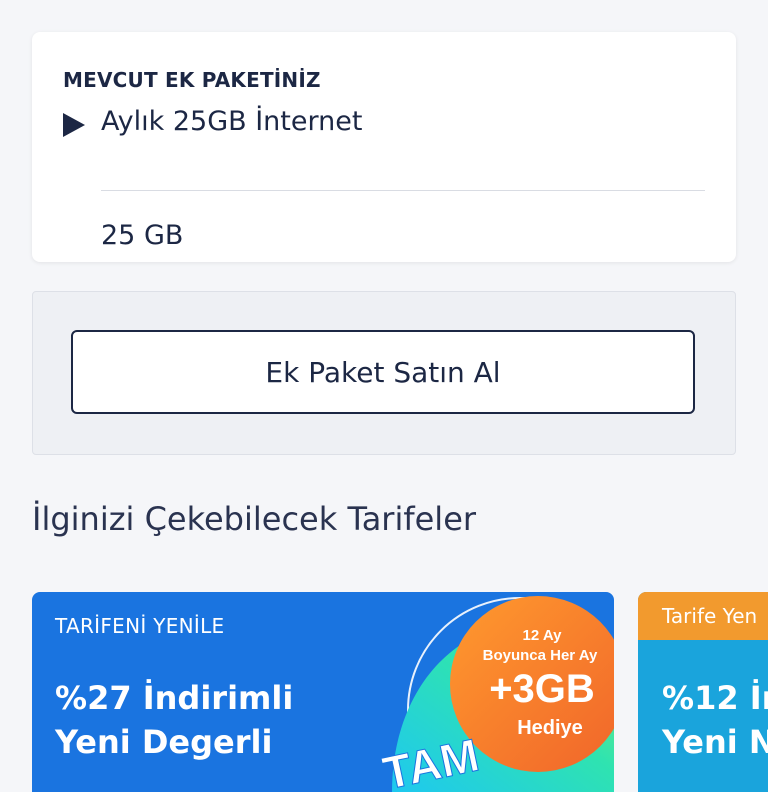 The width and height of the screenshot is (768, 792). I want to click on expand-triangle-icon, so click(74, 125).